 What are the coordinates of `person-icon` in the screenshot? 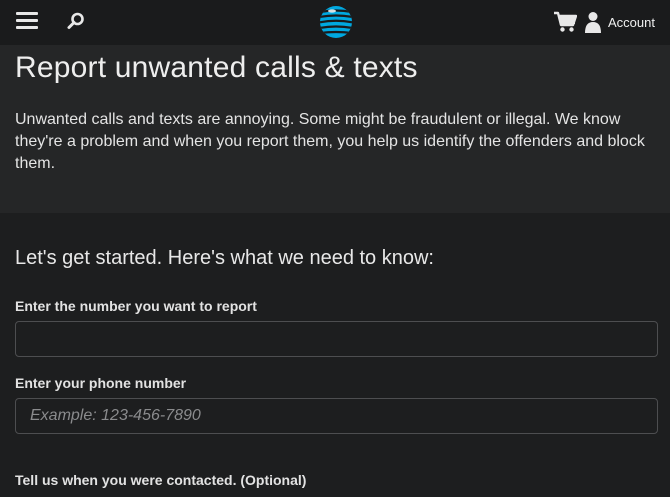 It's located at (593, 22).